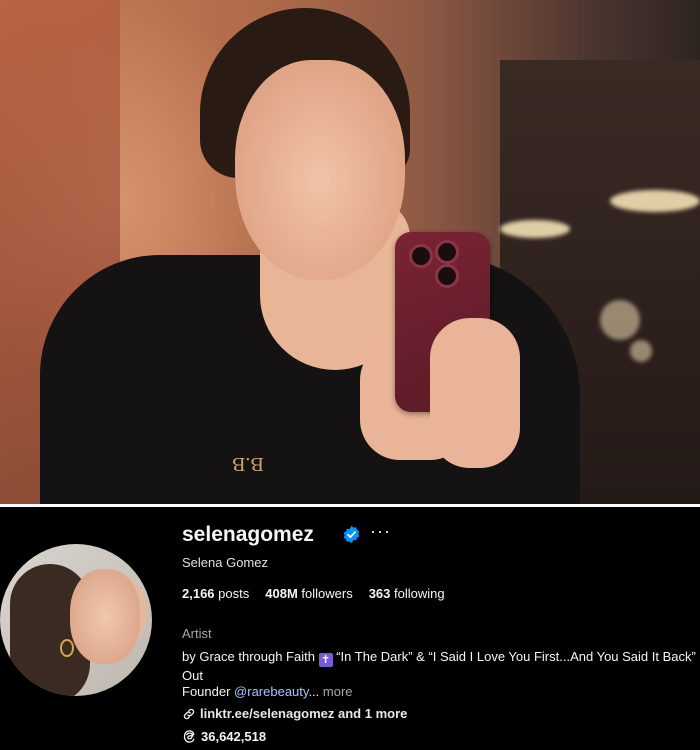  I want to click on full-name: Selena Gomez, so click(225, 562).